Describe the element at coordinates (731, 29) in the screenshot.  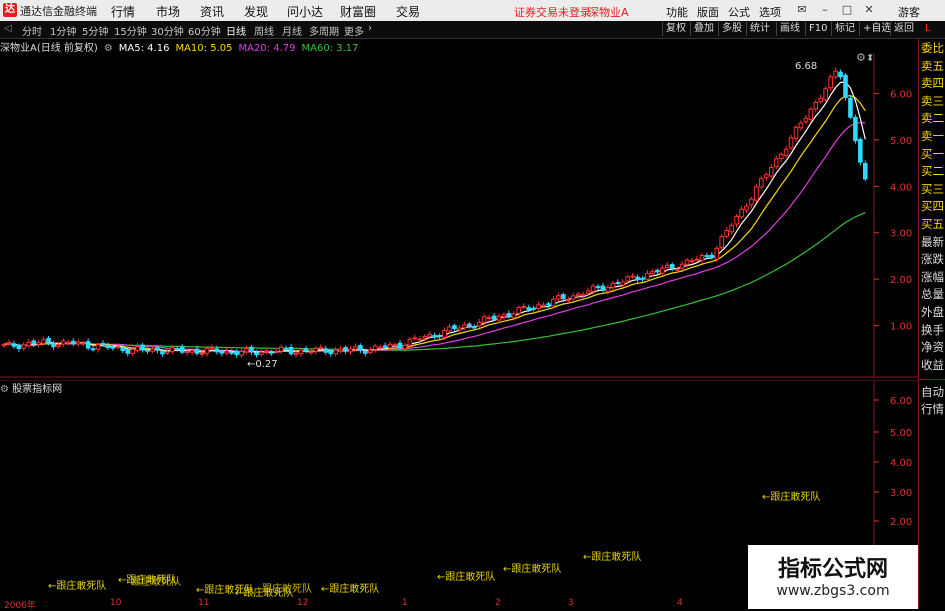
I see `multi-stock-button: 多股` at that location.